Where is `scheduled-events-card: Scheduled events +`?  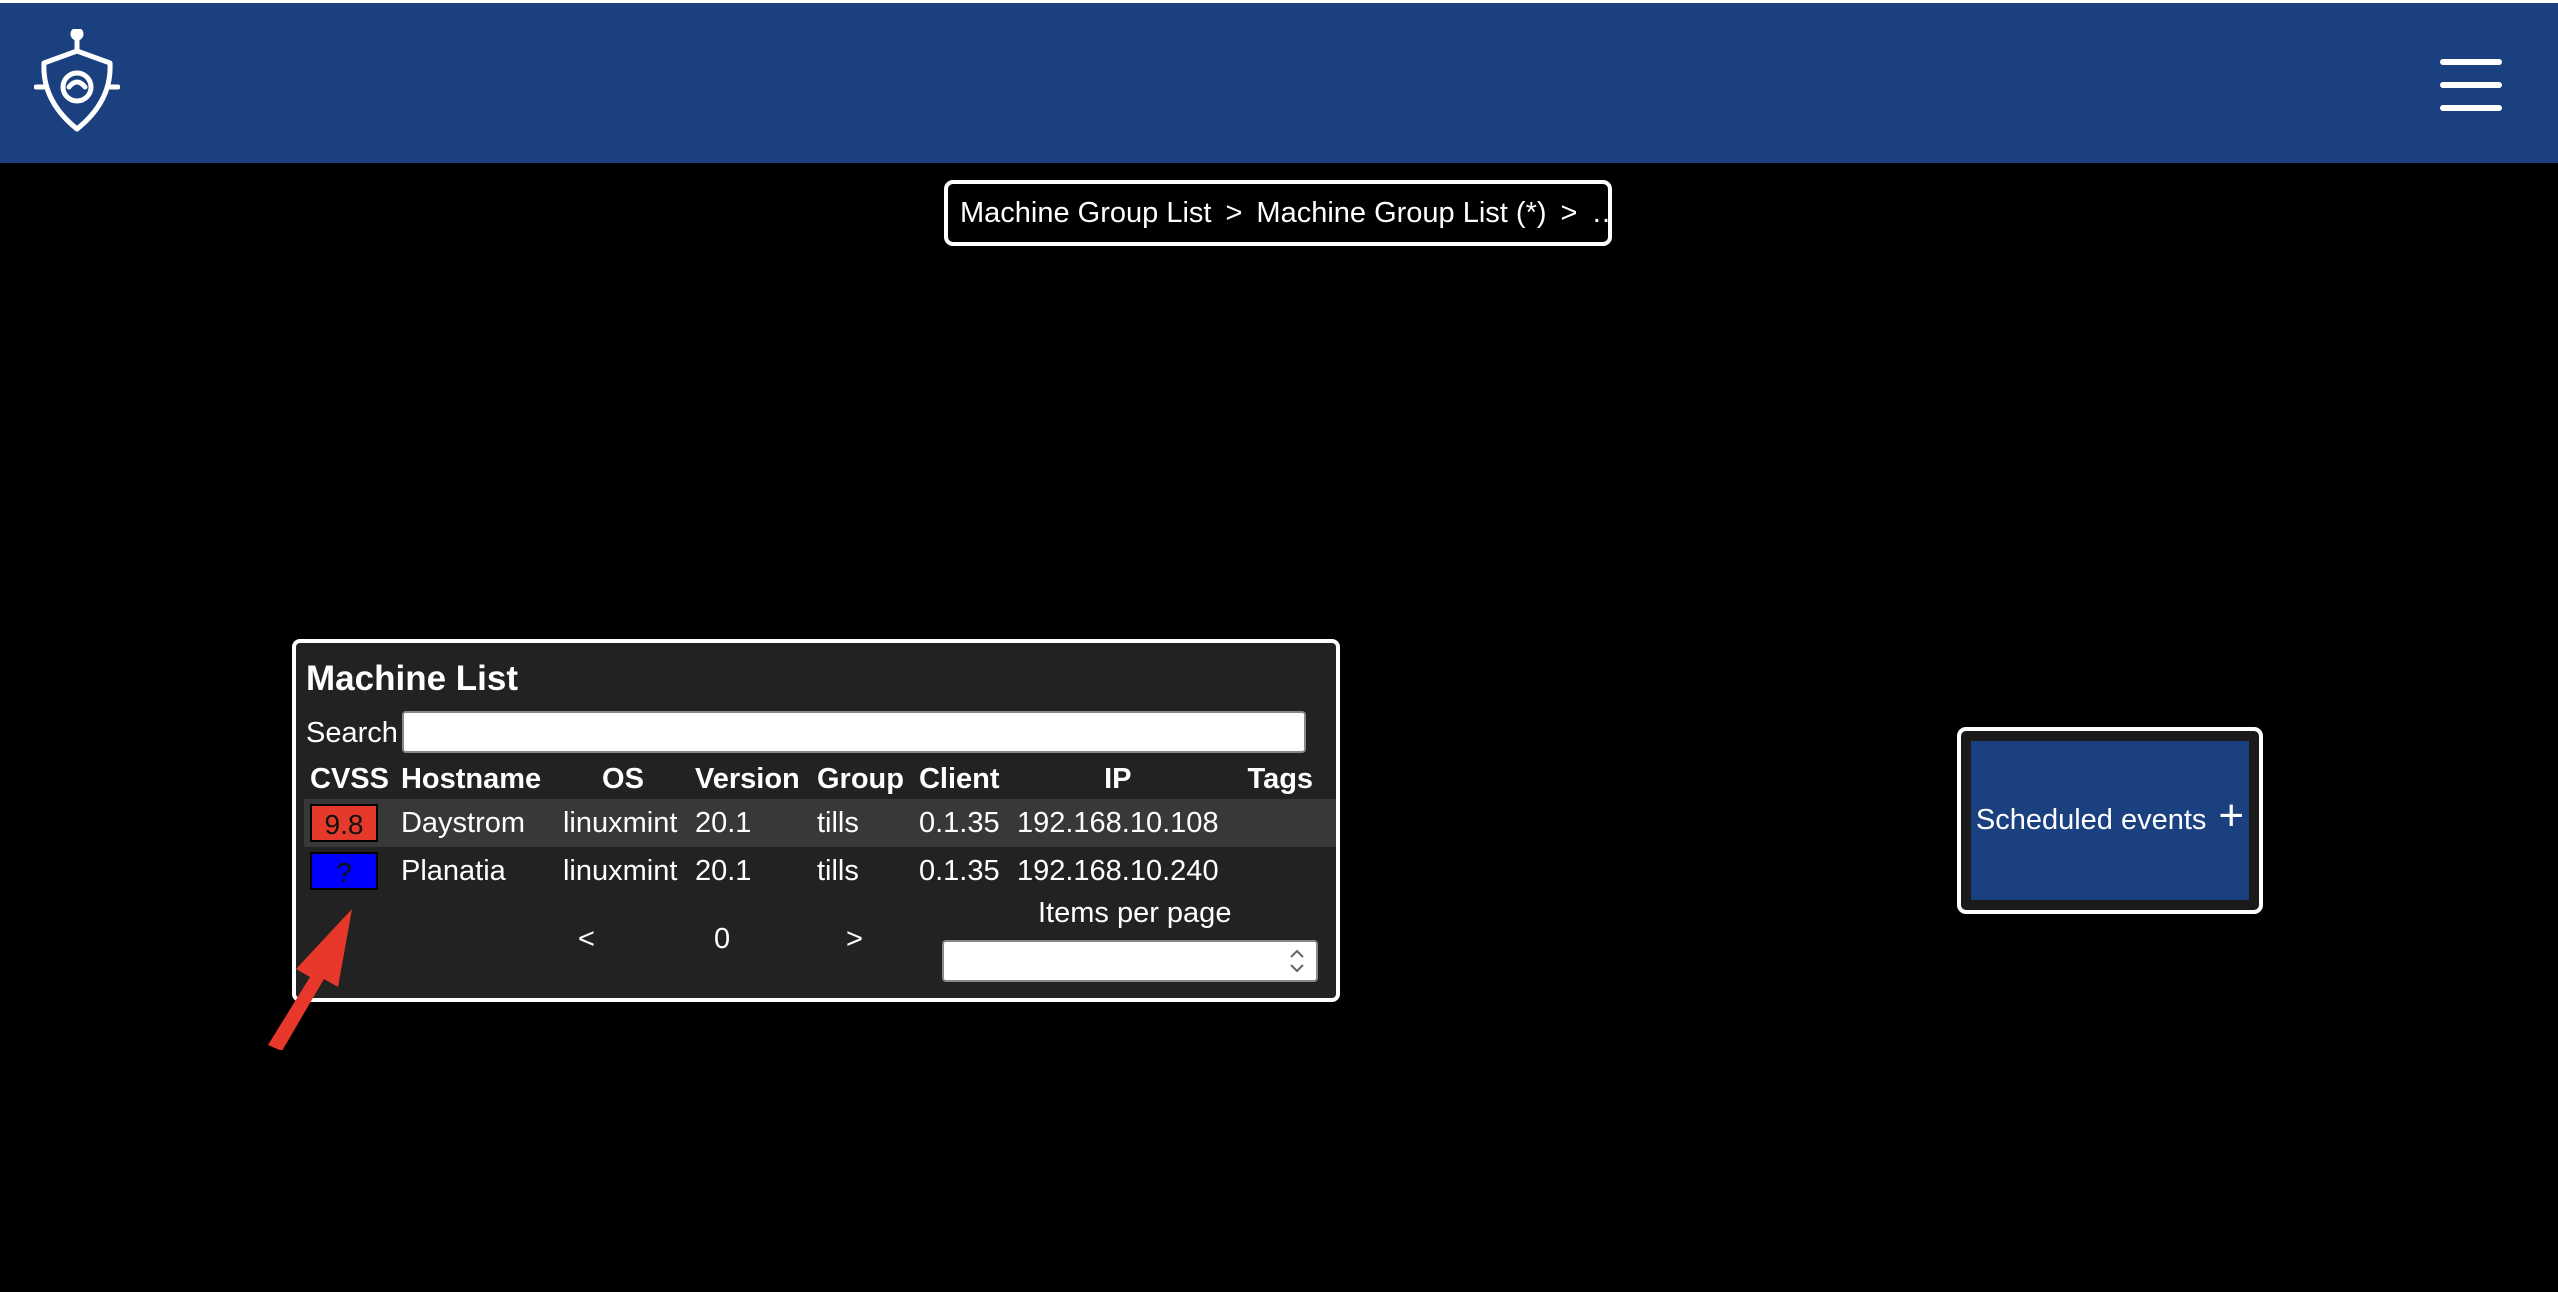
scheduled-events-card: Scheduled events + is located at coordinates (2110, 820).